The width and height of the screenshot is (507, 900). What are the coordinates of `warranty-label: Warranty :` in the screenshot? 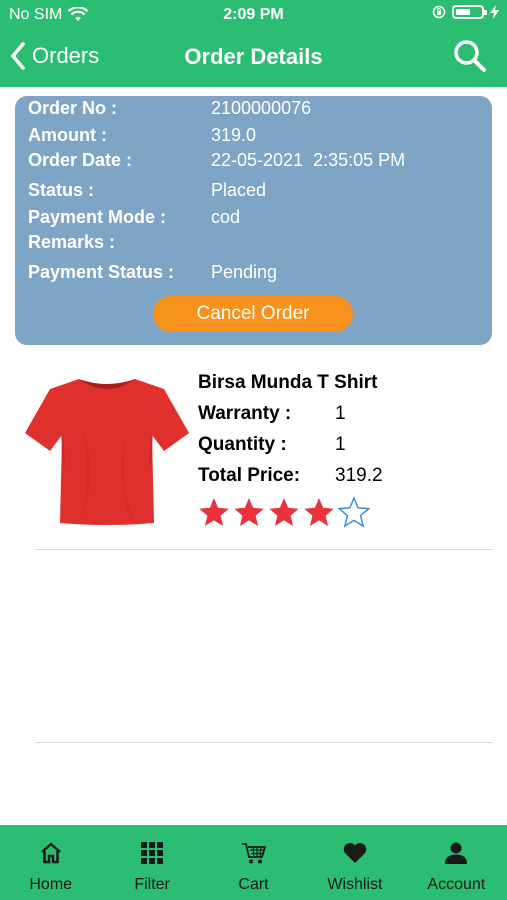 It's located at (245, 413).